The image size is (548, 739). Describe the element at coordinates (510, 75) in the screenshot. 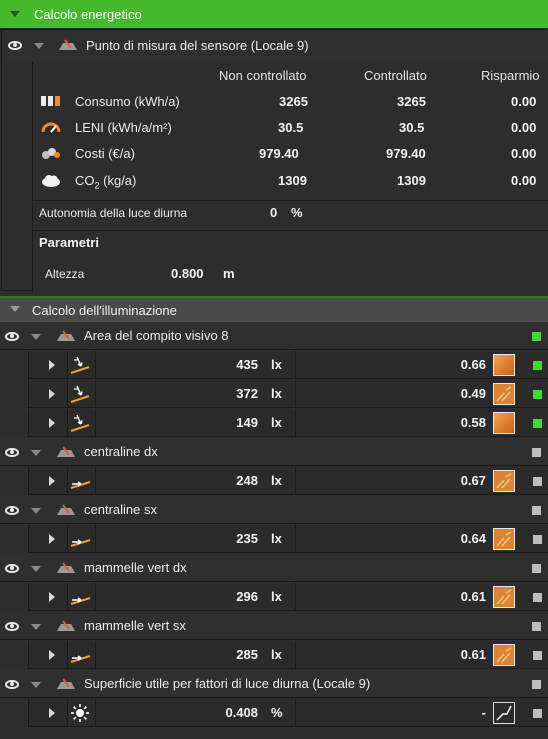

I see `col-saving: Risparmio` at that location.